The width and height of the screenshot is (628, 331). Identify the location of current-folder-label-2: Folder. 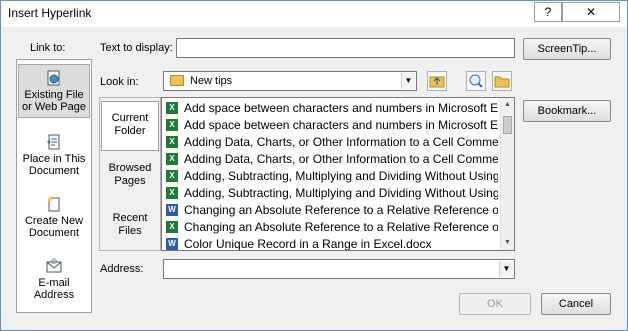
(130, 131).